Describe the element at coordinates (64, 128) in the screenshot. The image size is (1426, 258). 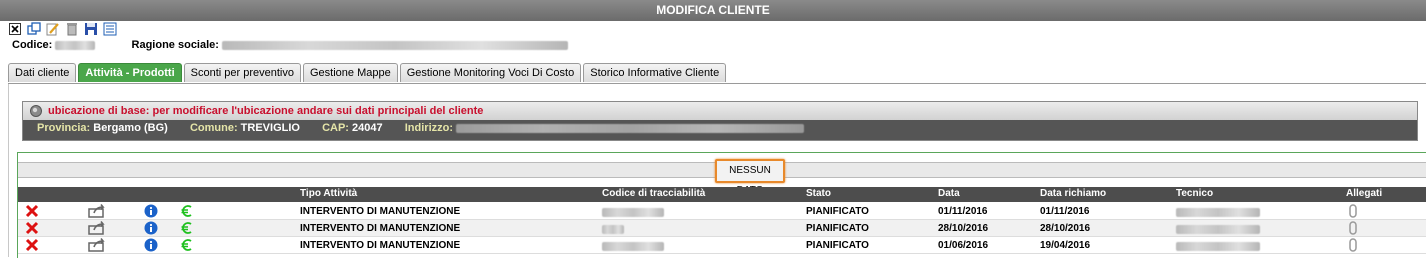
I see `provincia-label: Provincia:` at that location.